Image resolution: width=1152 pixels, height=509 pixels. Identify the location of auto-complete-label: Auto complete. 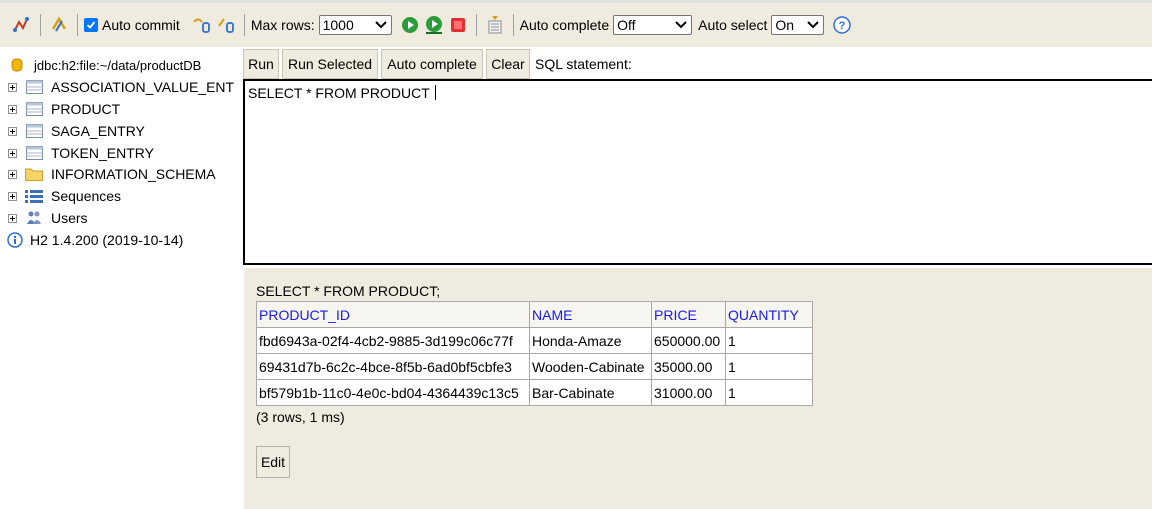
(564, 25).